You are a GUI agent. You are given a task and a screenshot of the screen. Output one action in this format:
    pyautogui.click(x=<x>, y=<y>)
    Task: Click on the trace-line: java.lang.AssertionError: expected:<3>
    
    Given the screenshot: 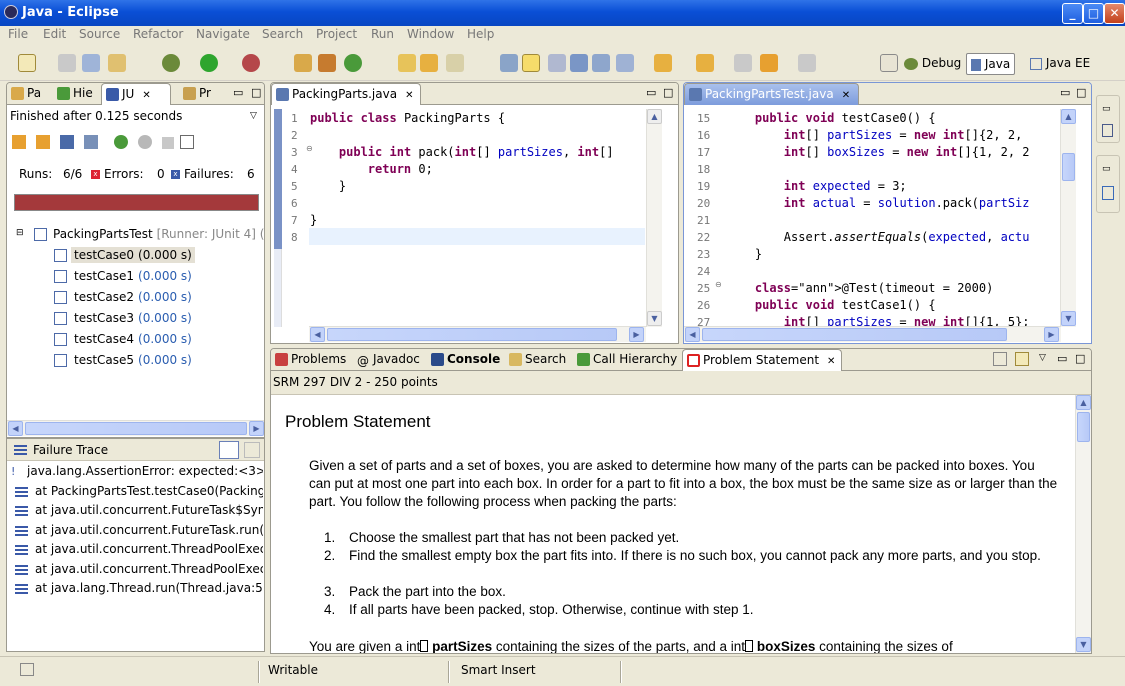 What is the action you would take?
    pyautogui.click(x=145, y=471)
    